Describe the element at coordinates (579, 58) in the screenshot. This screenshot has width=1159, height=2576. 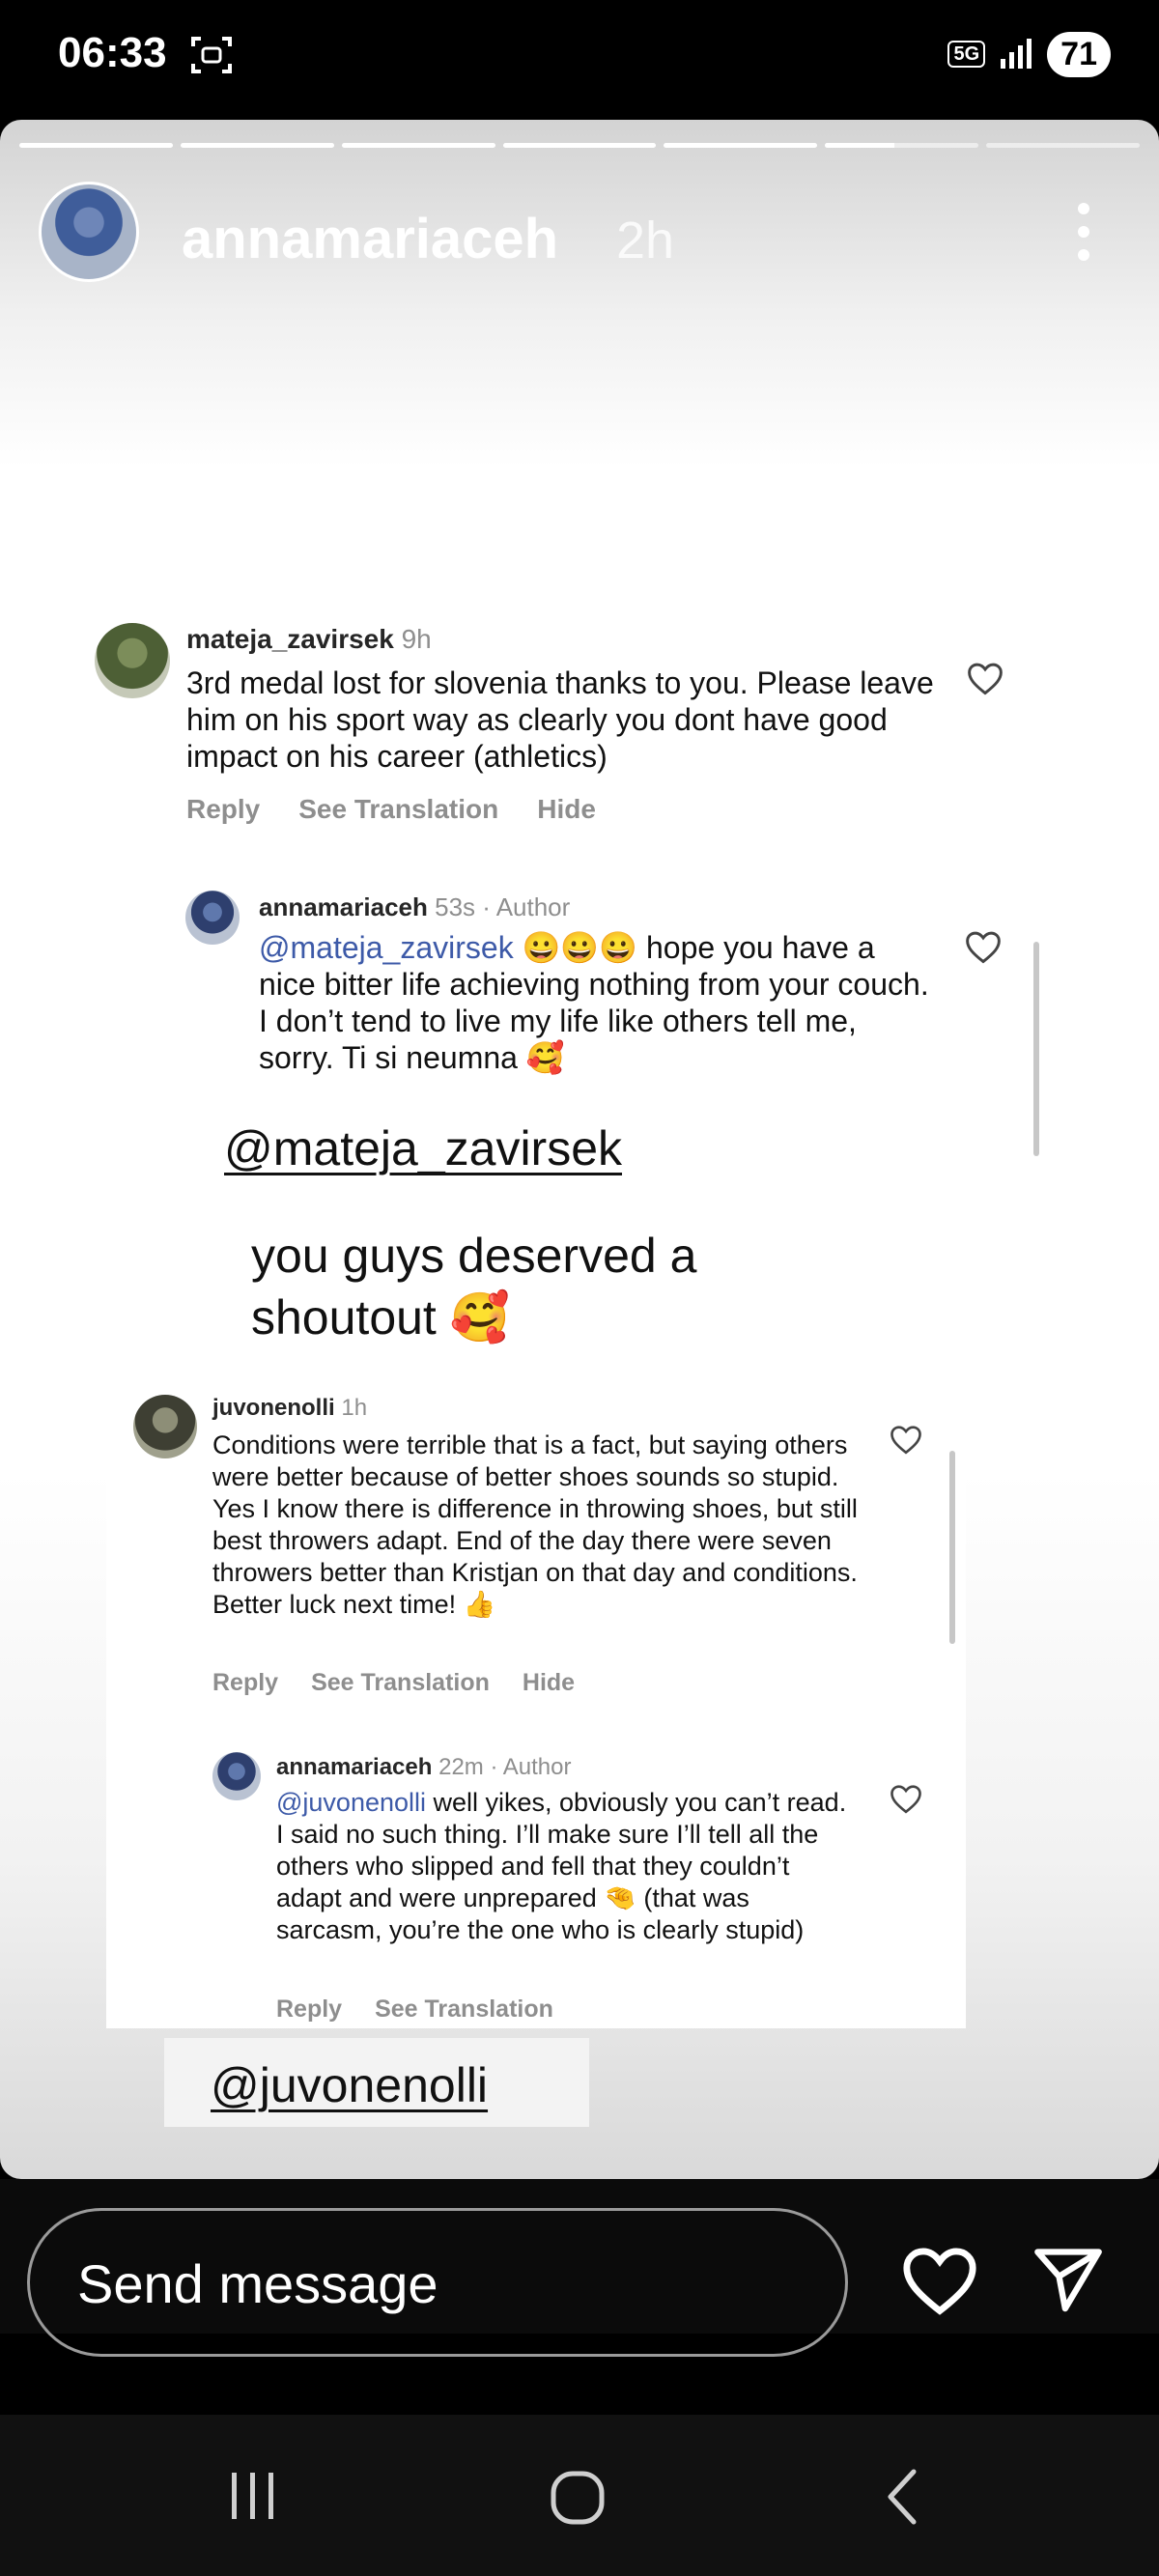
I see `status-bar: 06:33 5G 71` at that location.